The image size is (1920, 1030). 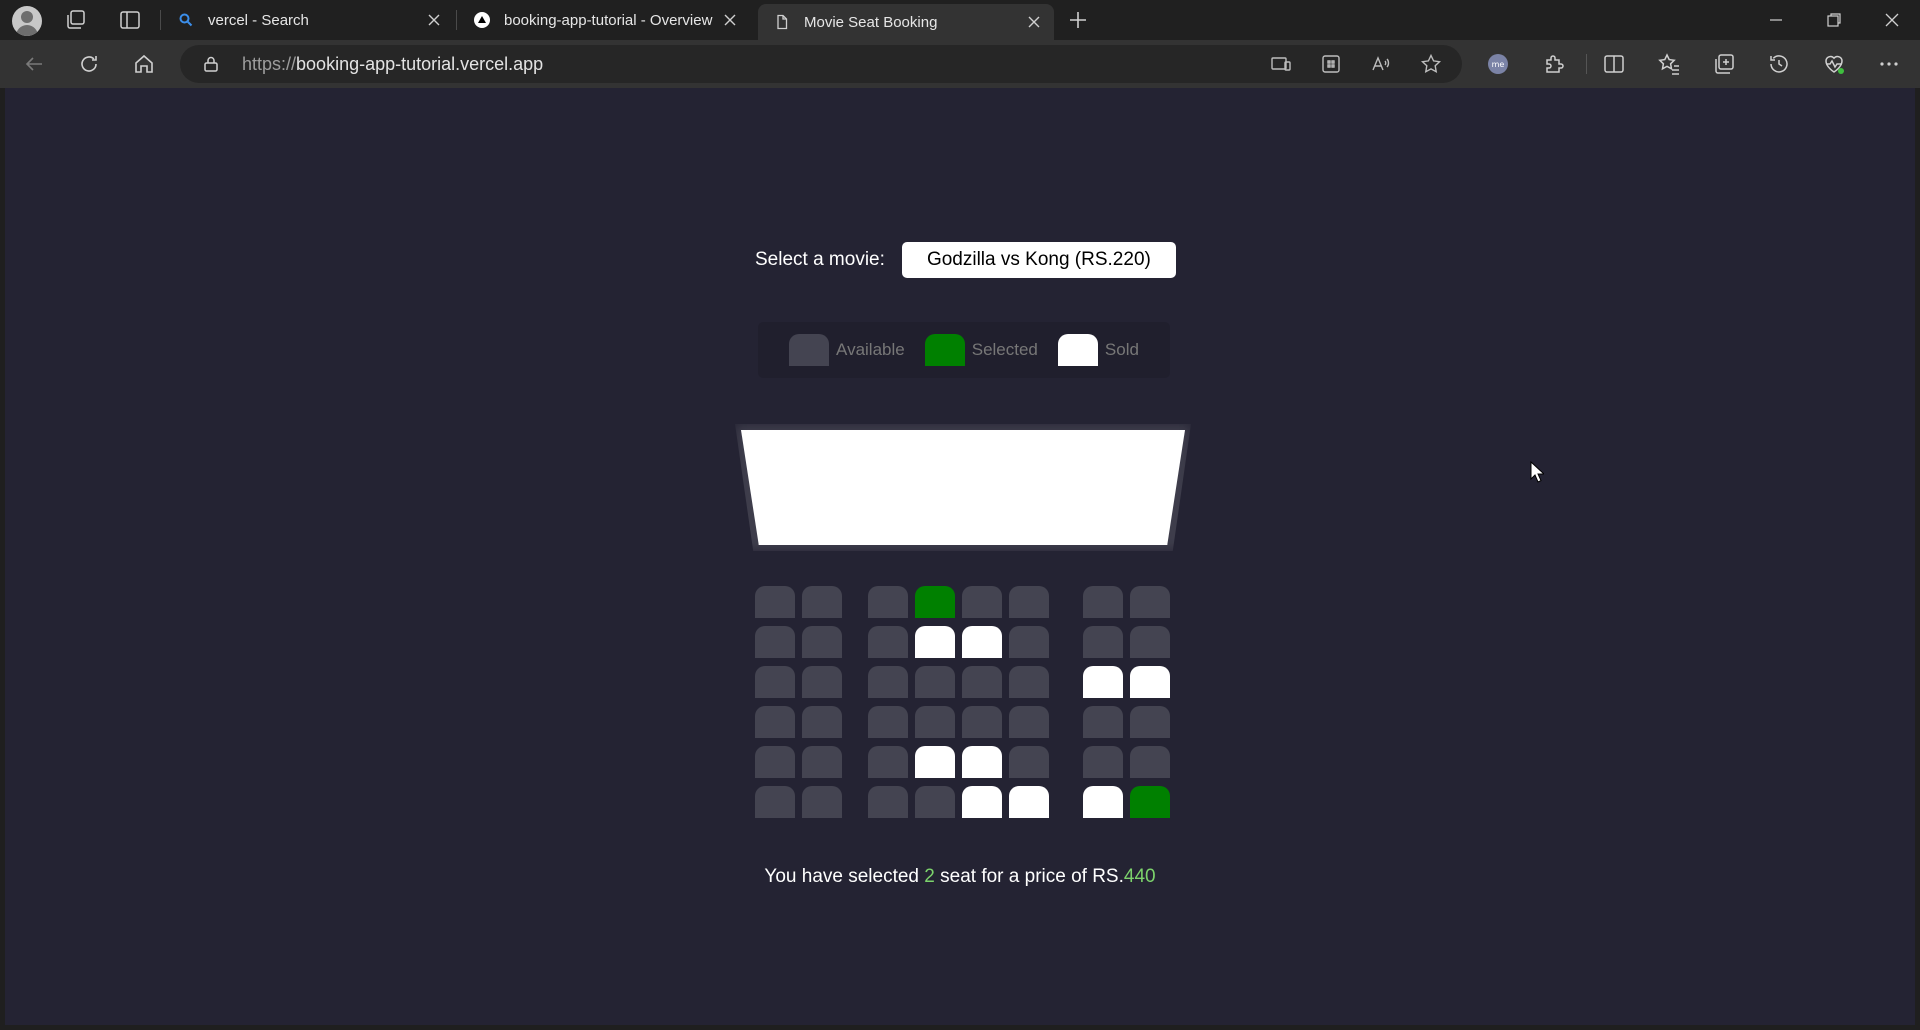 I want to click on movie-select-dropdown: Godzilla vs Kong (RS.220), so click(x=1038, y=260).